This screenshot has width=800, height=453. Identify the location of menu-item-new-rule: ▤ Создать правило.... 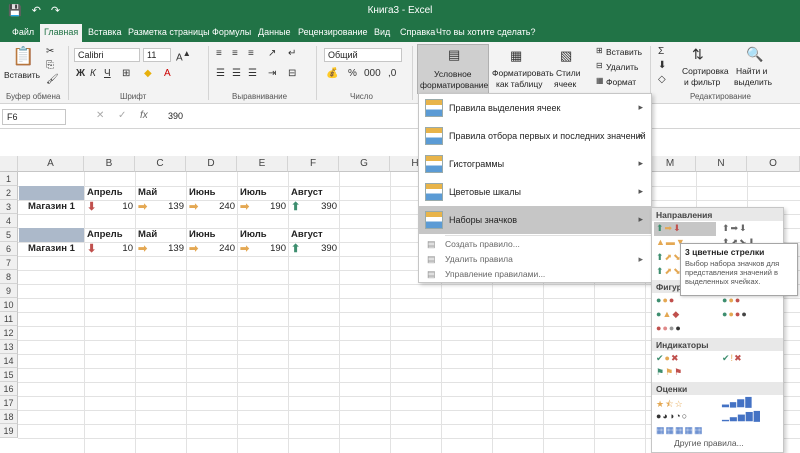
(535, 244).